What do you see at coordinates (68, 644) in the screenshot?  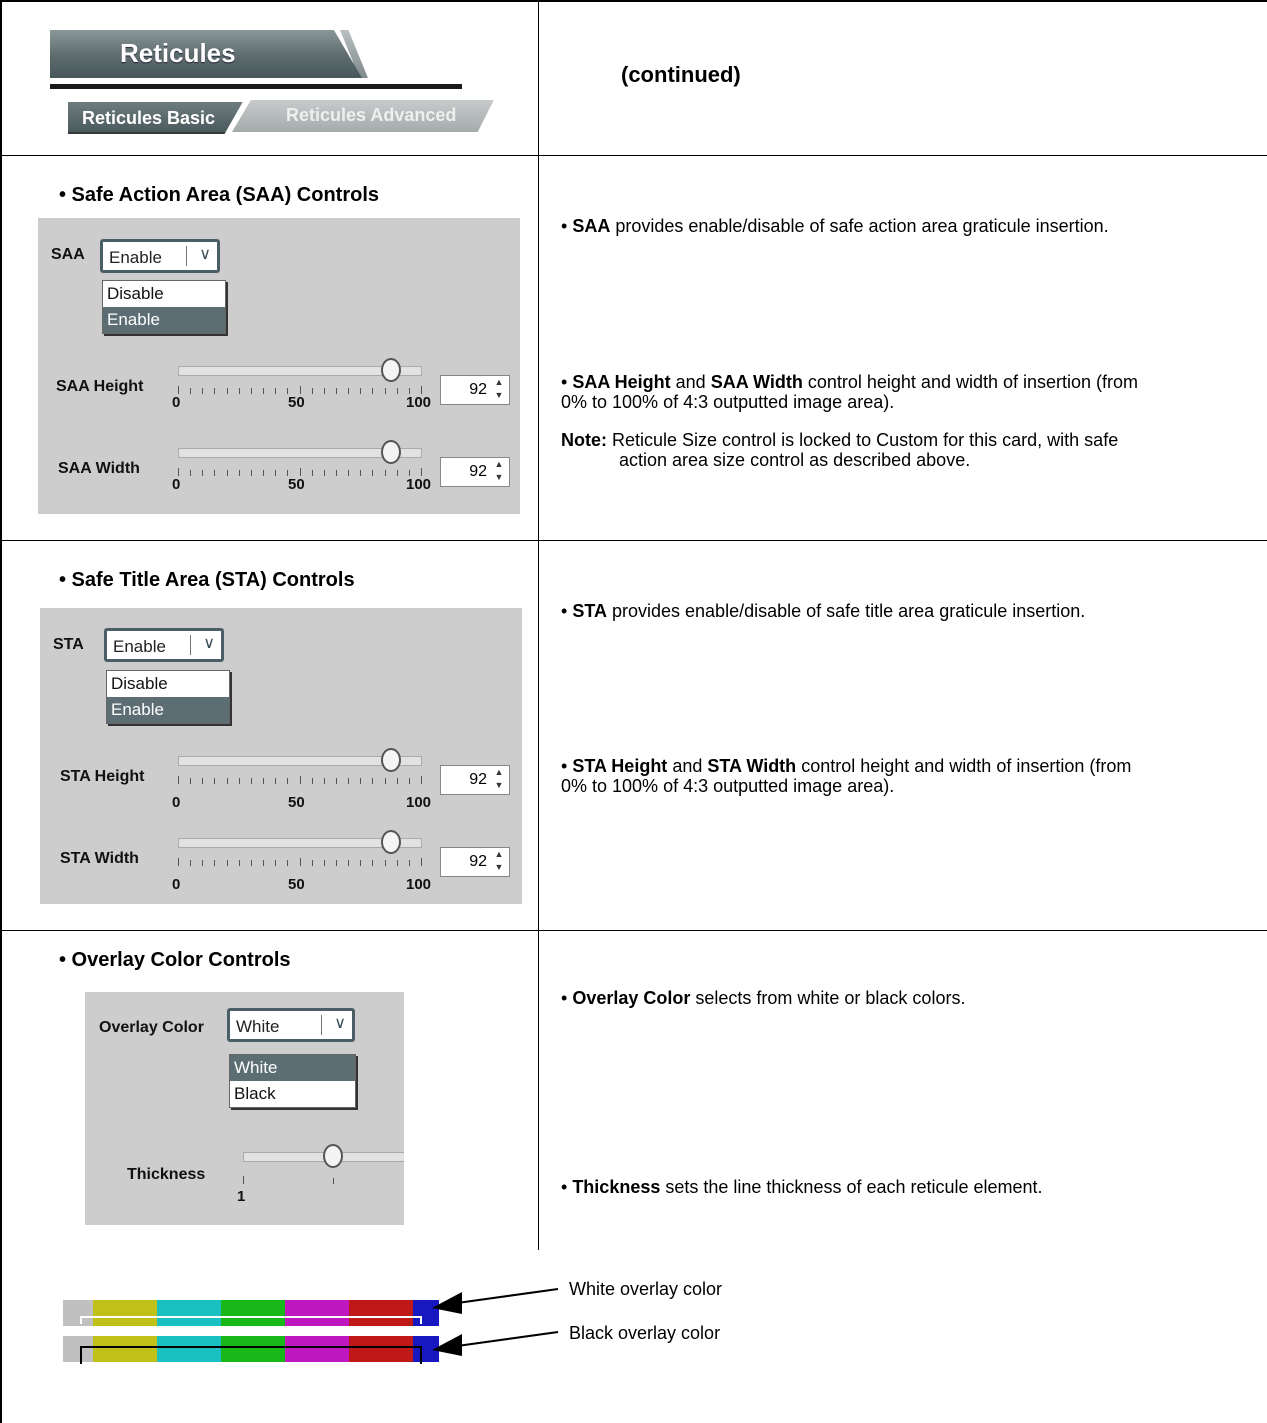 I see `sta-label: STA` at bounding box center [68, 644].